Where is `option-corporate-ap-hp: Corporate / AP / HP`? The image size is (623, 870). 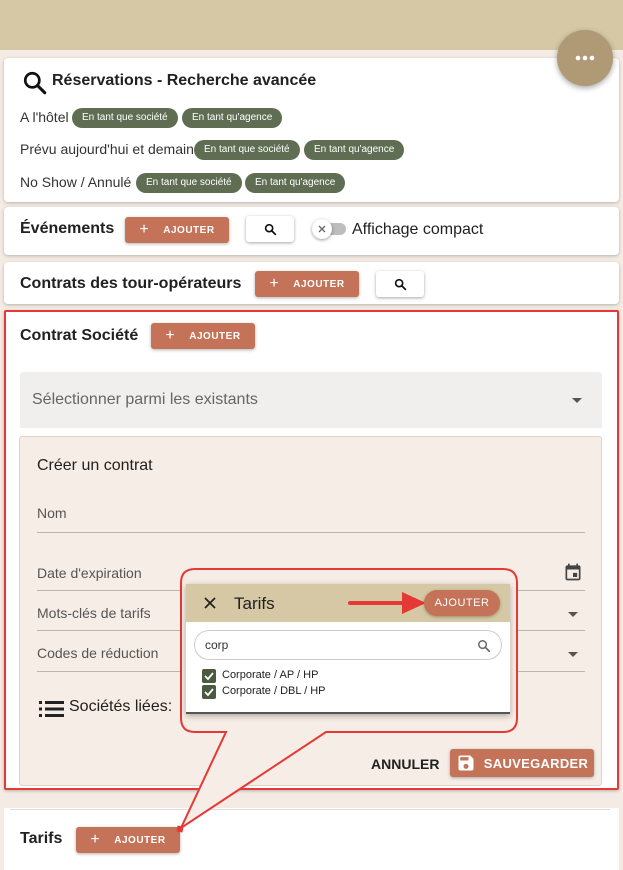
option-corporate-ap-hp: Corporate / AP / HP is located at coordinates (347, 676).